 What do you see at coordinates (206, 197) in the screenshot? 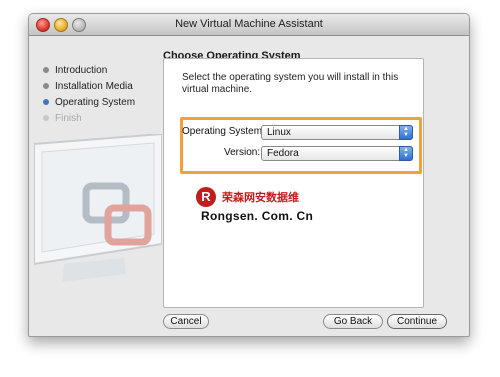
I see `rongsen-logo-icon: R` at bounding box center [206, 197].